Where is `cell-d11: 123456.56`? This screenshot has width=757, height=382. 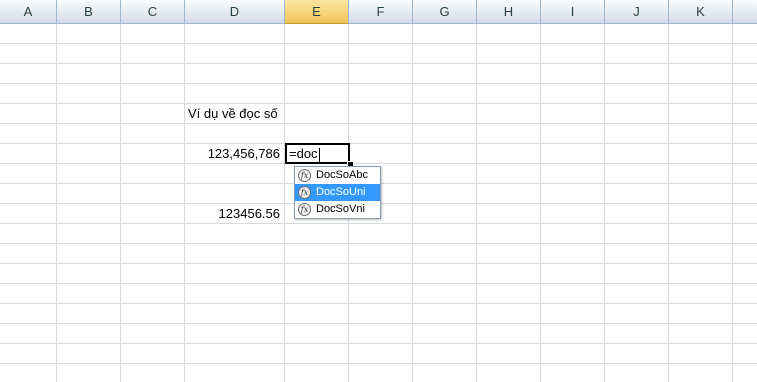 cell-d11: 123456.56 is located at coordinates (232, 214).